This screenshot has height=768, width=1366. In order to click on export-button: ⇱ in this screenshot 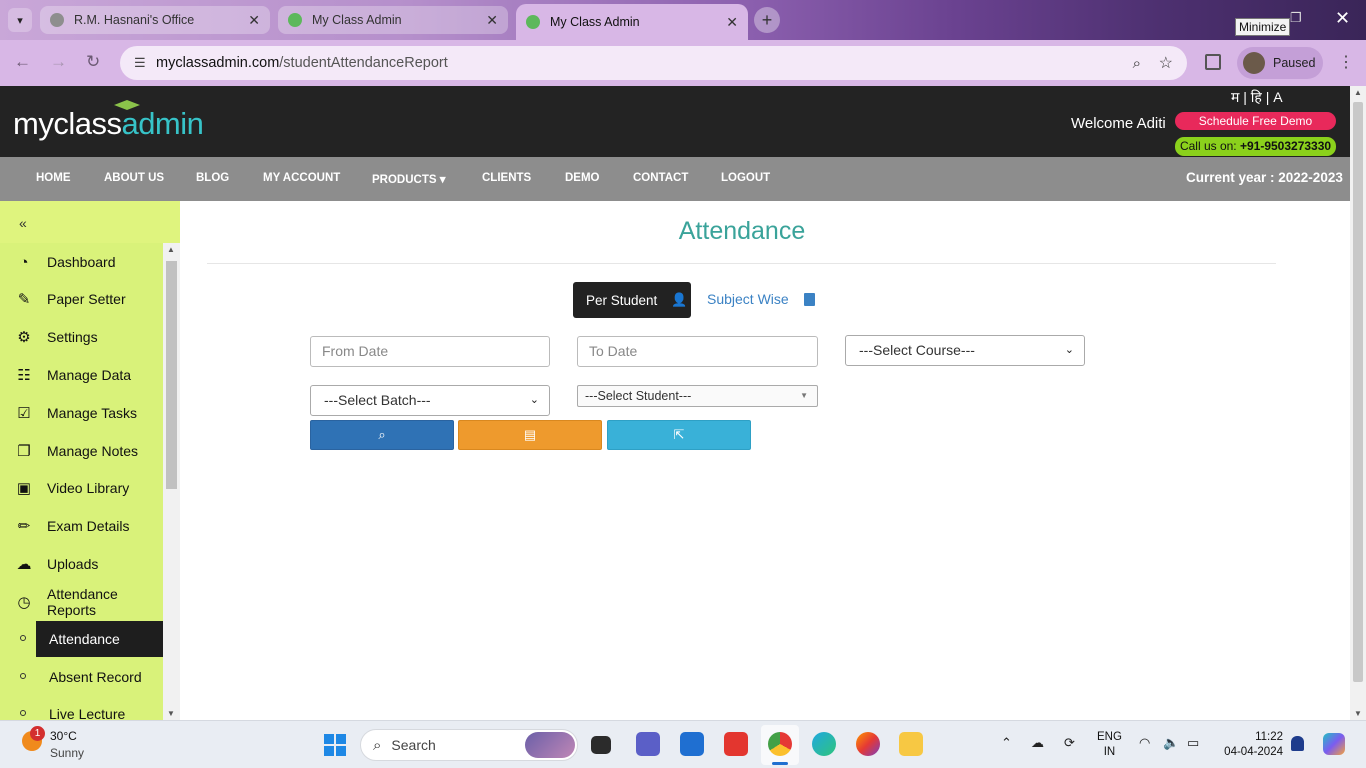, I will do `click(679, 435)`.